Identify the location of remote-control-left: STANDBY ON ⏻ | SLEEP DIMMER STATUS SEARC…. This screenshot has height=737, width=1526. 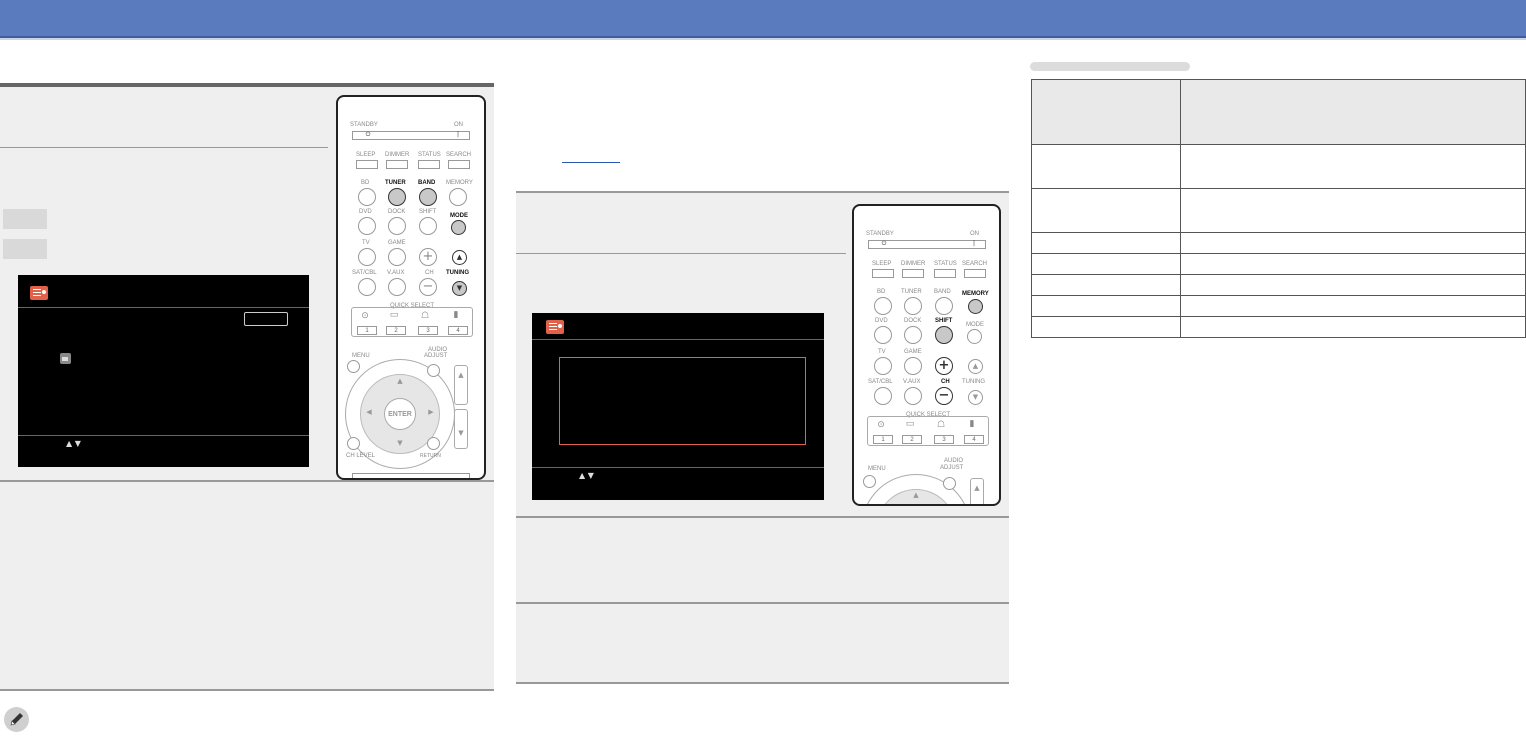
(411, 287).